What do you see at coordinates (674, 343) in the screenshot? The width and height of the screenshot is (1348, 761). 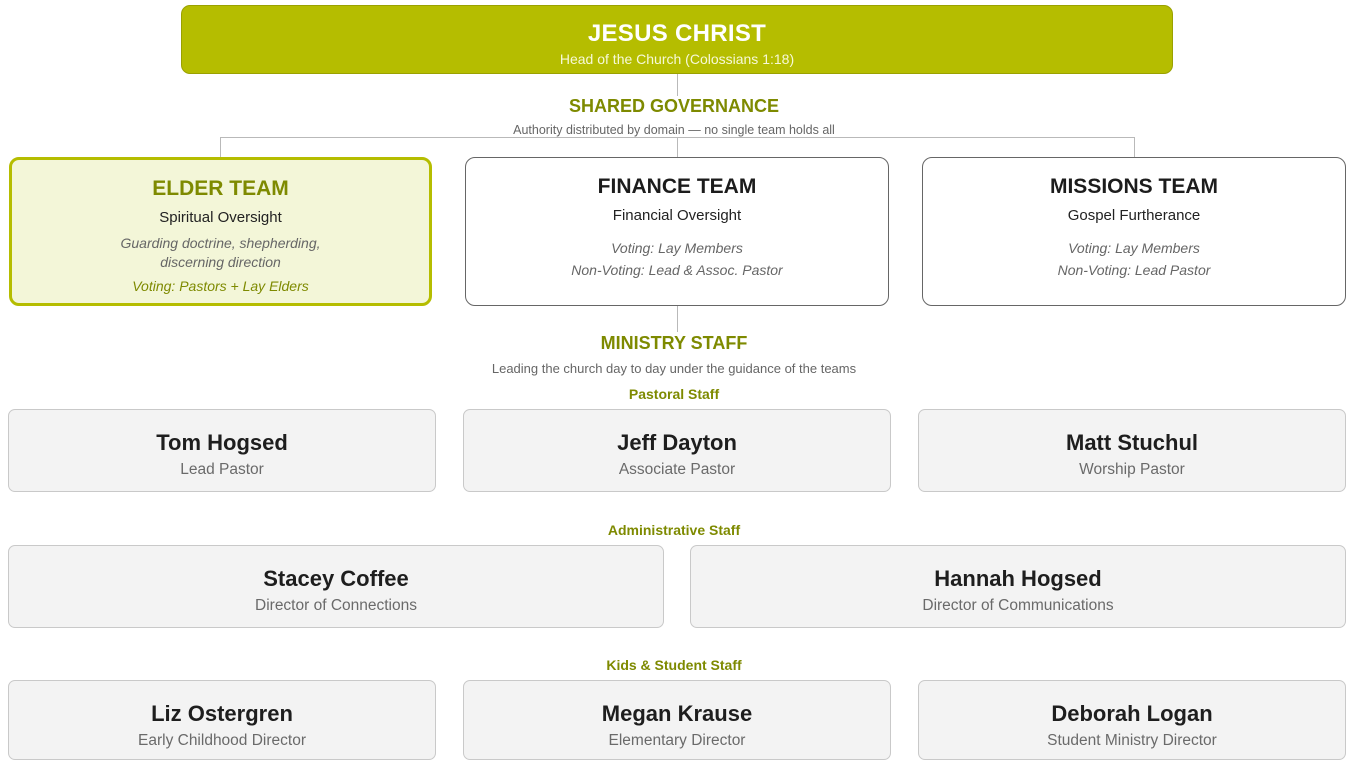 I see `ministry-title: MINISTRY STAFF` at bounding box center [674, 343].